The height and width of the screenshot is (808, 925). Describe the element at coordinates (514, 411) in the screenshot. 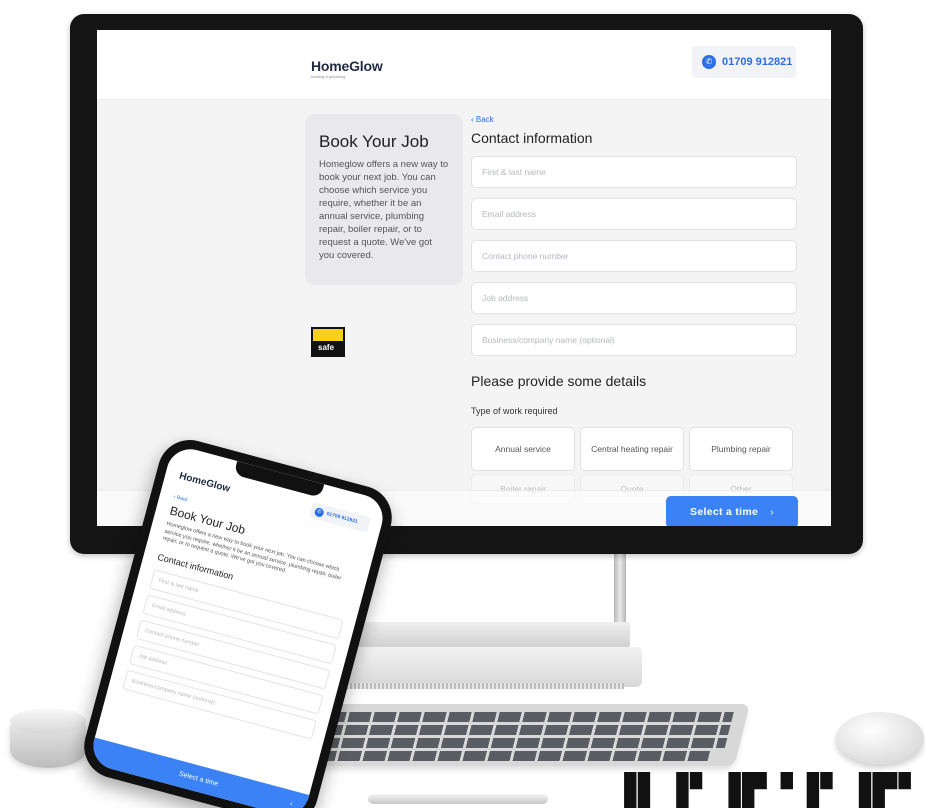

I see `type-of-work-label: Type of work required` at that location.